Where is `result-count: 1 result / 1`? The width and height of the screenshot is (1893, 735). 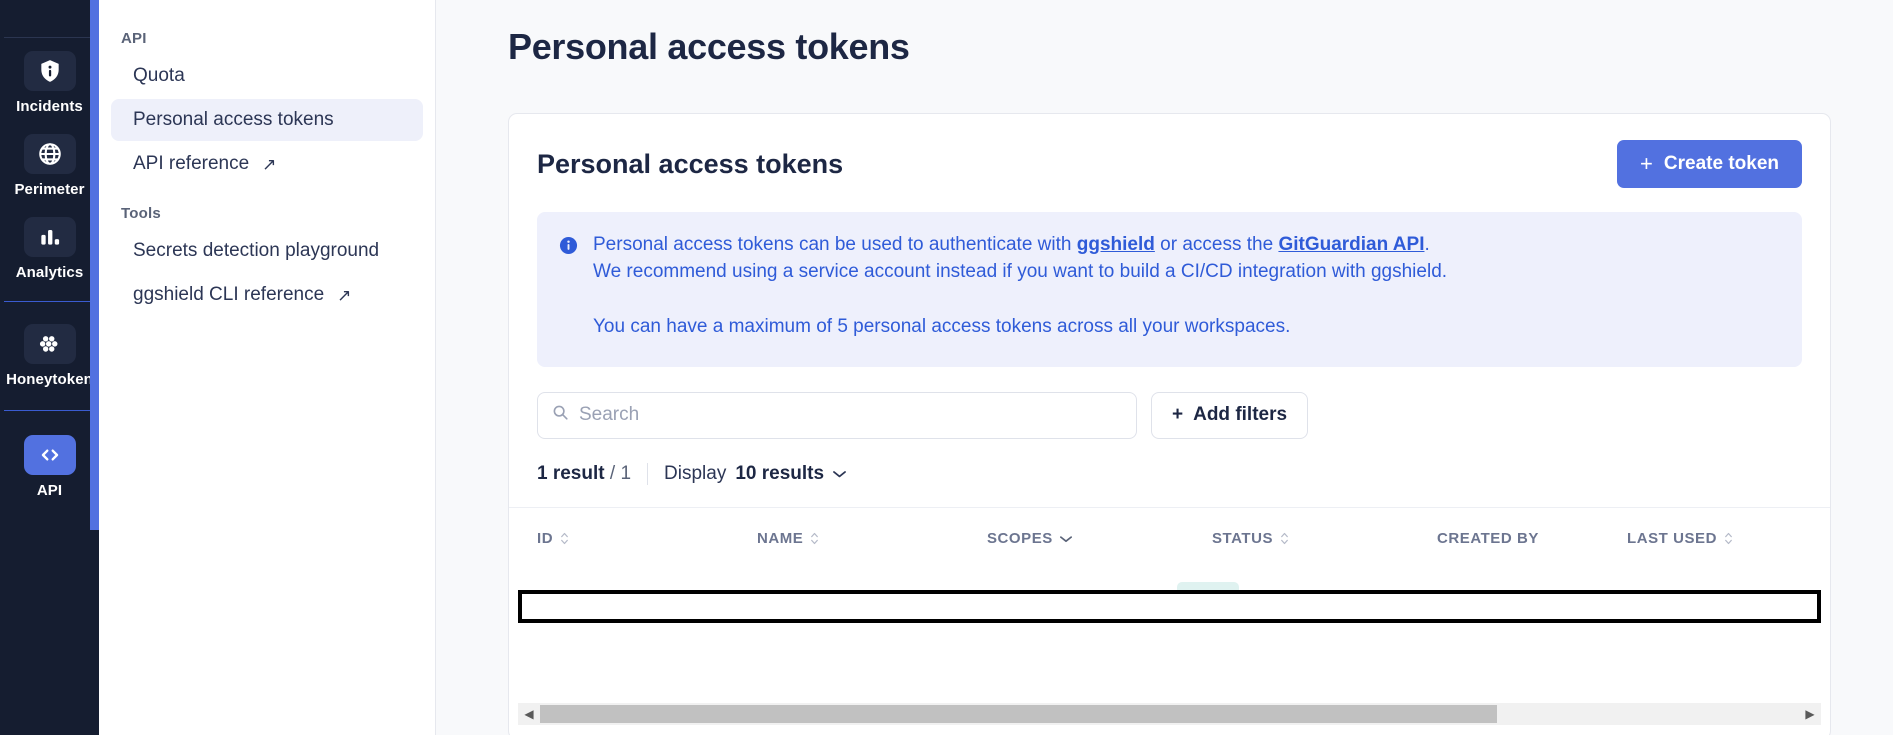
result-count: 1 result / 1 is located at coordinates (584, 474).